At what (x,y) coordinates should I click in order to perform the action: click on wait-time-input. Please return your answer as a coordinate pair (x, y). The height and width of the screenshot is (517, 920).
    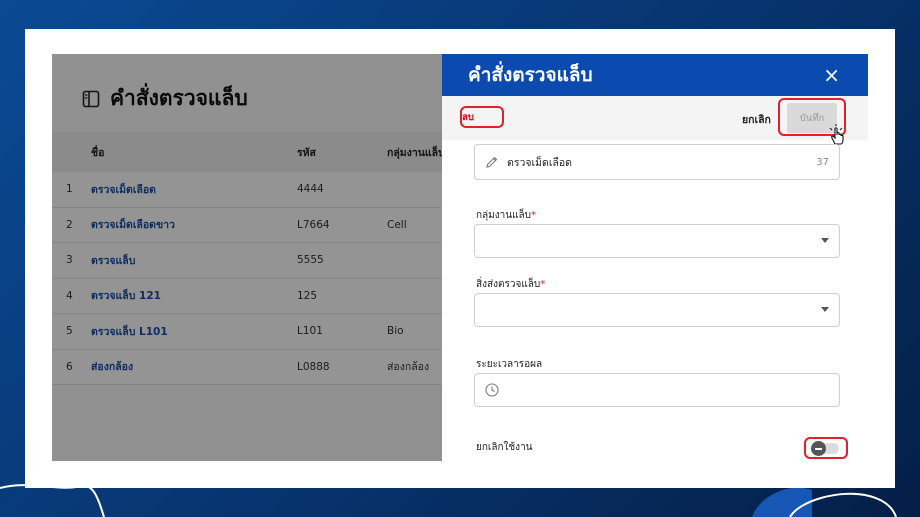
    Looking at the image, I should click on (657, 390).